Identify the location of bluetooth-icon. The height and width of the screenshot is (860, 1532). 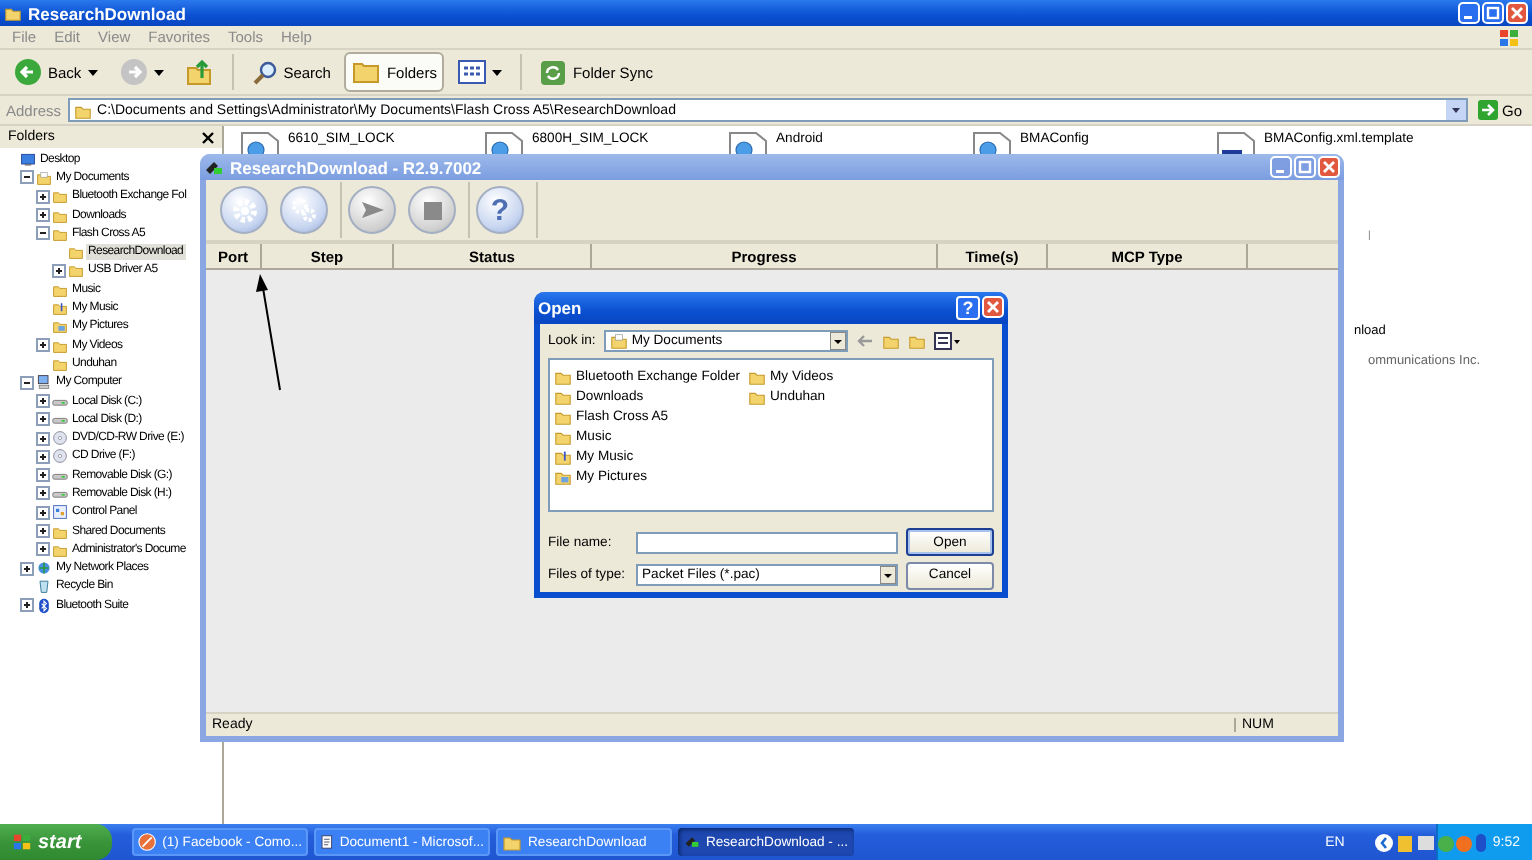
(44, 605).